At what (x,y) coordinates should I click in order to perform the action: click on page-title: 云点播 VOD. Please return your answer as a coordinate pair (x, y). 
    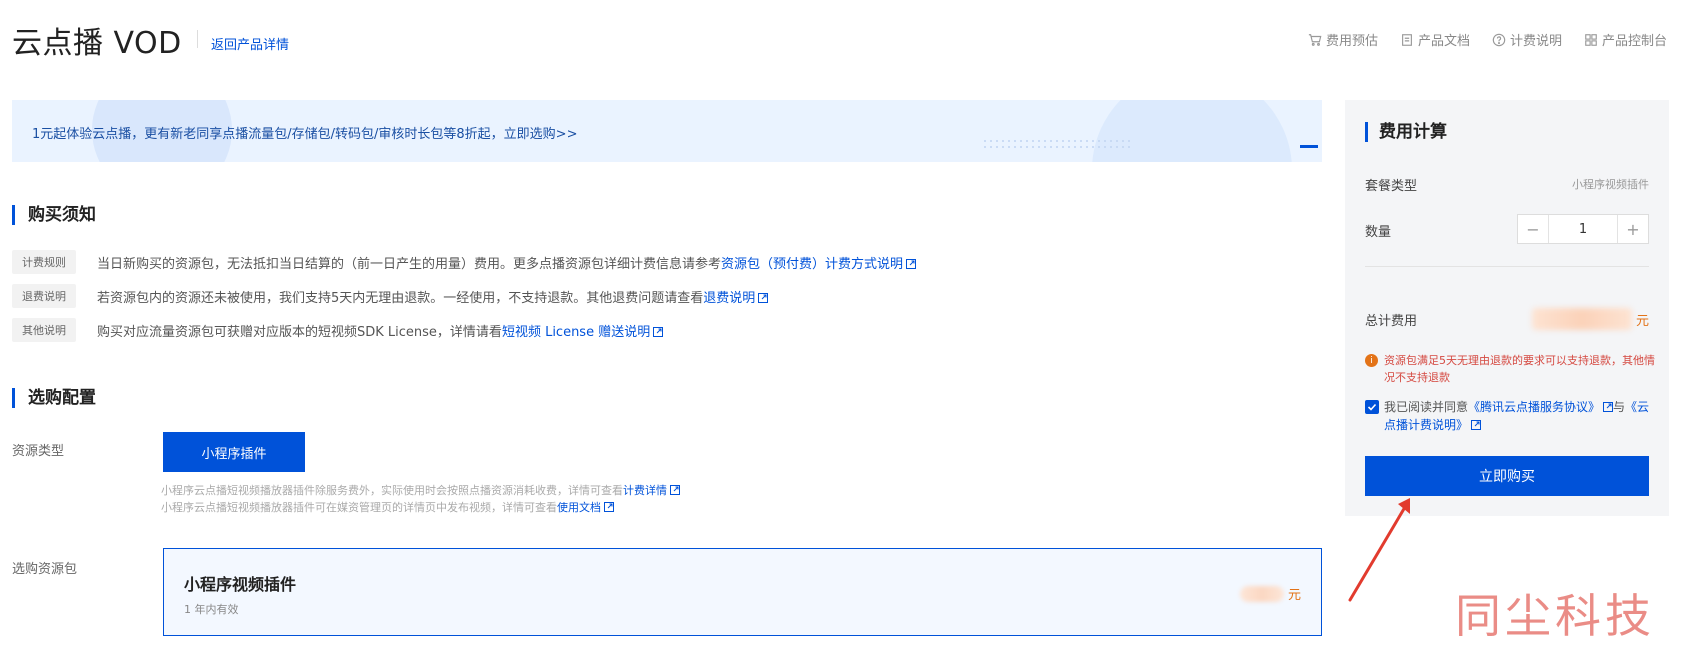
    Looking at the image, I should click on (97, 43).